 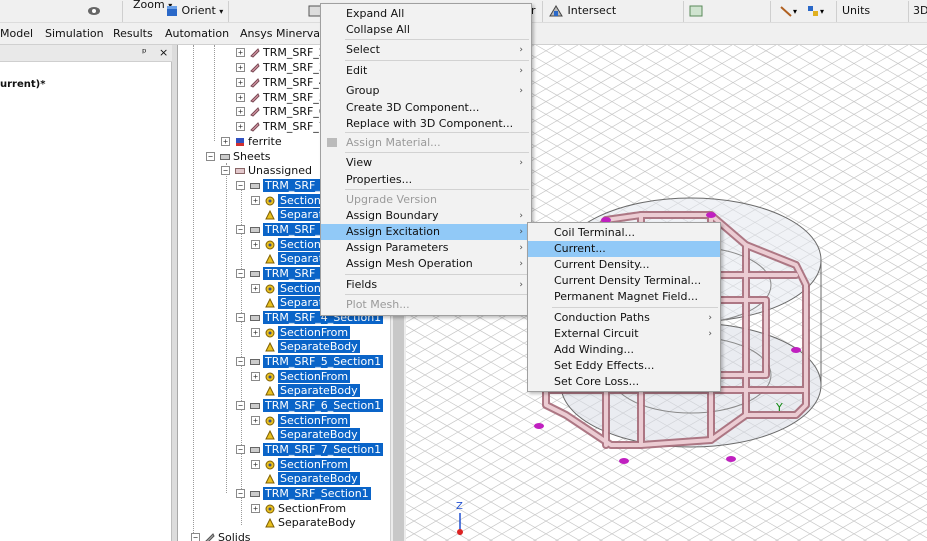 I want to click on menu-item-upgrade-version: Upgrade Version, so click(x=426, y=200).